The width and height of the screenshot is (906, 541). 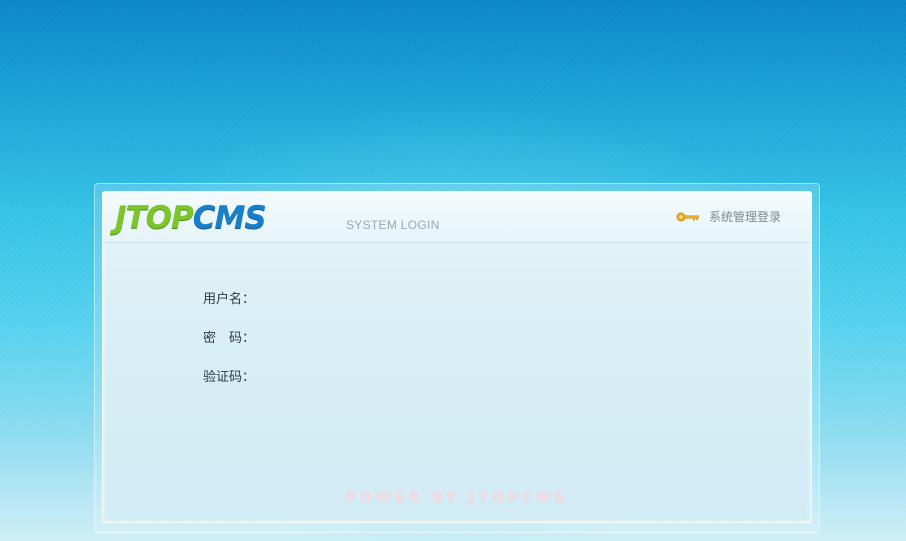 I want to click on password-label: 密 码：, so click(x=229, y=338).